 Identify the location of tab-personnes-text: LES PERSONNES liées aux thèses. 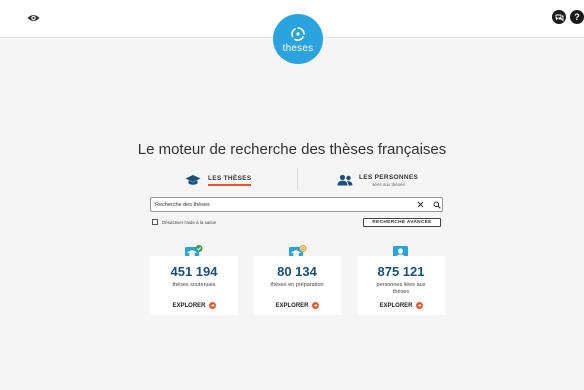
(388, 180).